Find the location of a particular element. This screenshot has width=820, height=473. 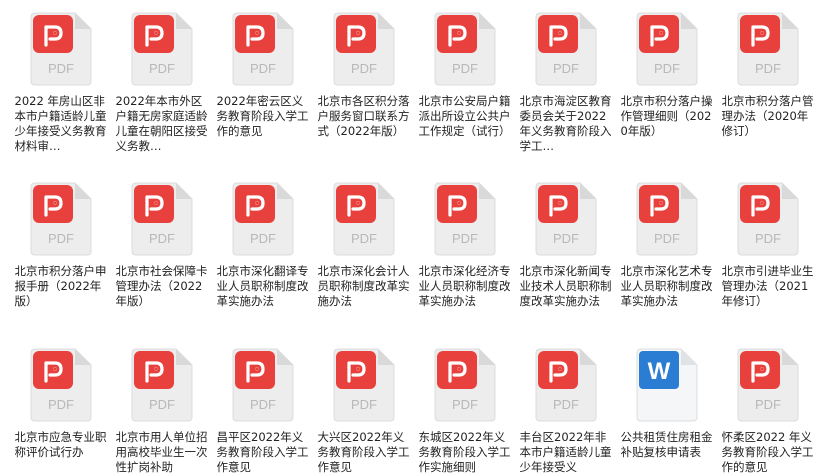

file-name: 北京市应急专业职称评价试行办 is located at coordinates (60, 444).